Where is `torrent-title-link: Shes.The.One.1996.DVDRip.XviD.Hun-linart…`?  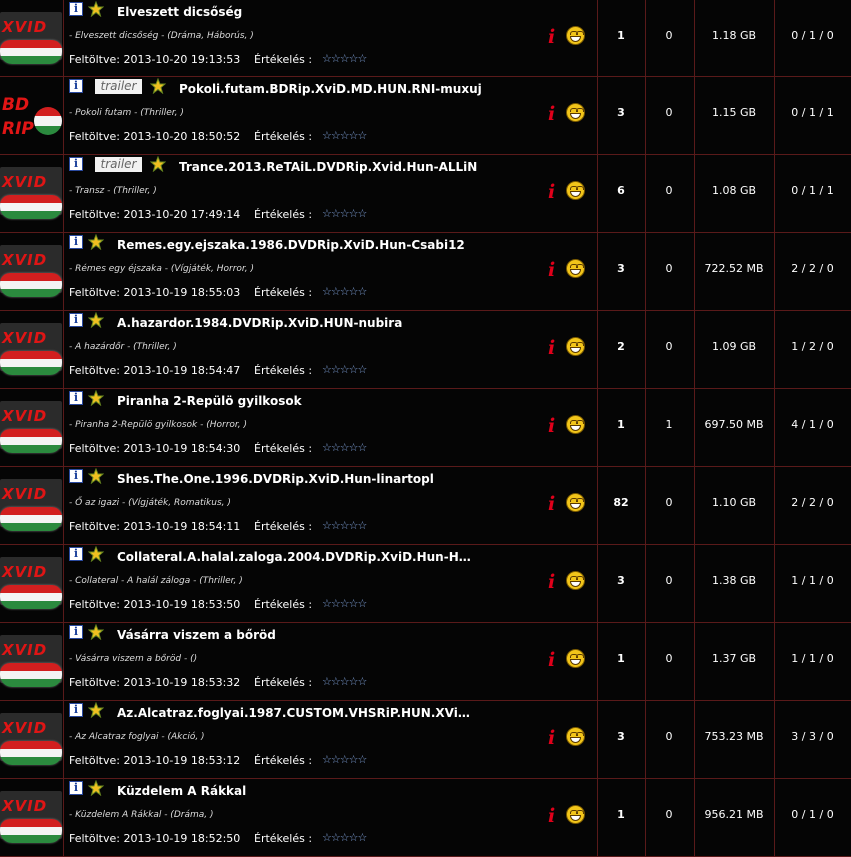
torrent-title-link: Shes.The.One.1996.DVDRip.XviD.Hun-linart… is located at coordinates (275, 479).